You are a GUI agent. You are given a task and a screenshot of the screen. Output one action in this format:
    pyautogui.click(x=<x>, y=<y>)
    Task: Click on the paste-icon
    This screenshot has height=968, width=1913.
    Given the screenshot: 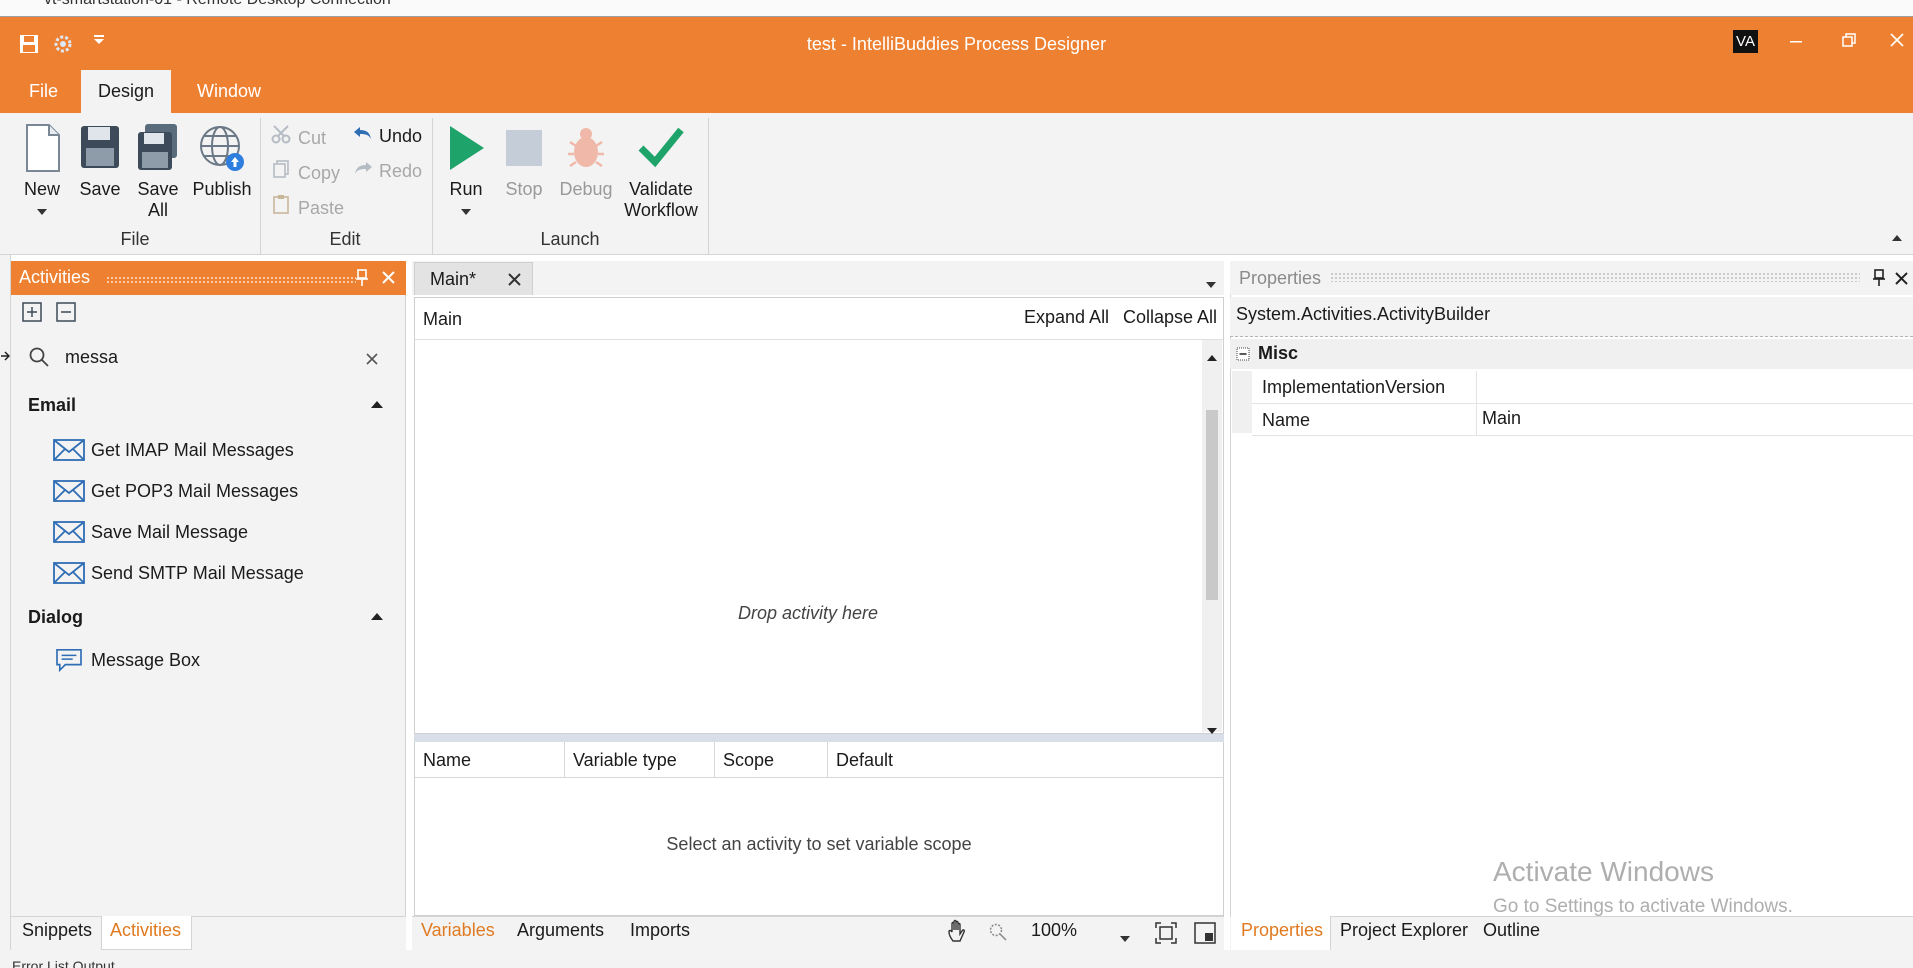 What is the action you would take?
    pyautogui.click(x=282, y=206)
    